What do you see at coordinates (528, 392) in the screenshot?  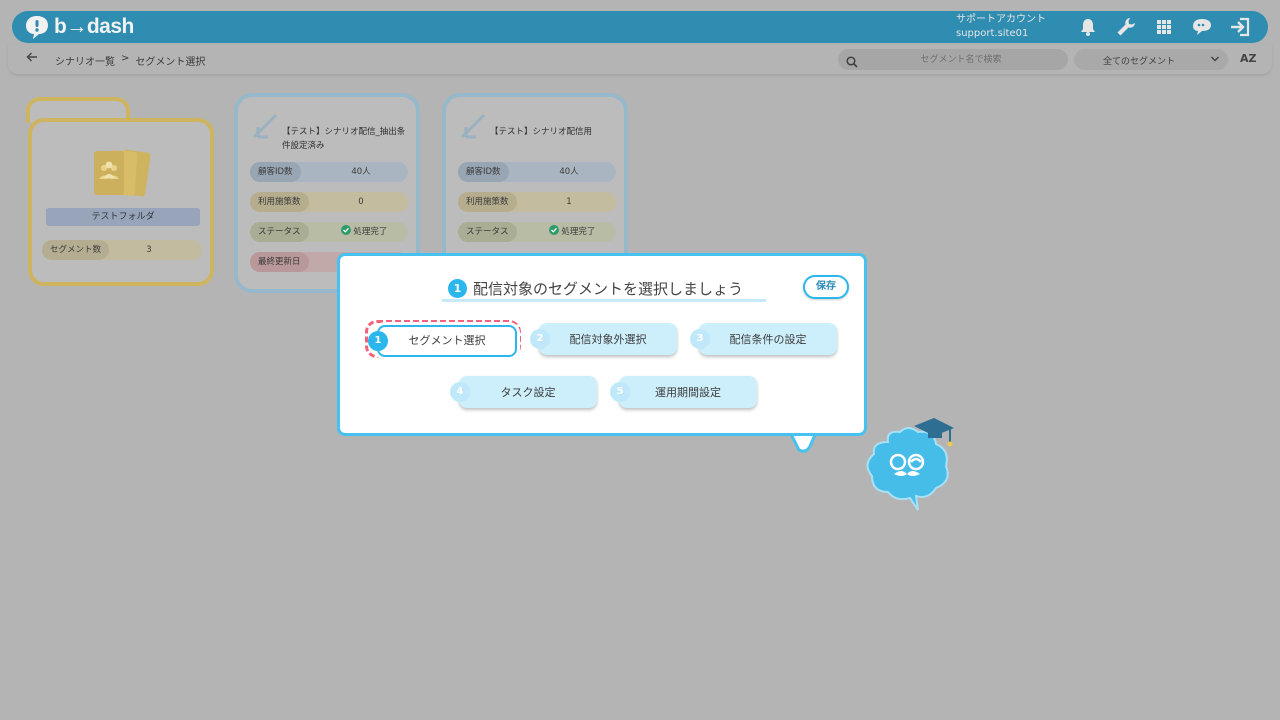 I see `step-task-settings: タスク設定` at bounding box center [528, 392].